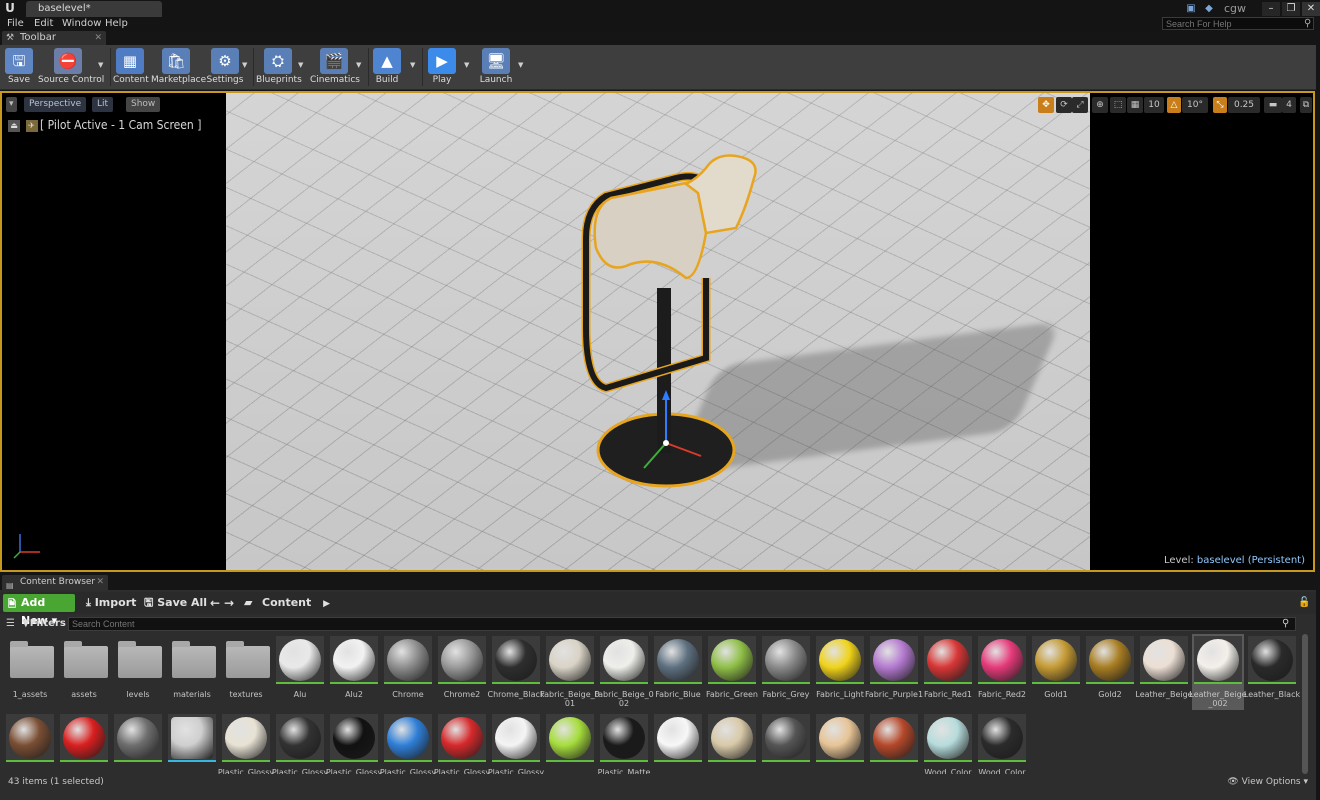 The width and height of the screenshot is (1320, 800). Describe the element at coordinates (279, 67) in the screenshot. I see `blueprints-button: ⛭ Blueprints` at that location.